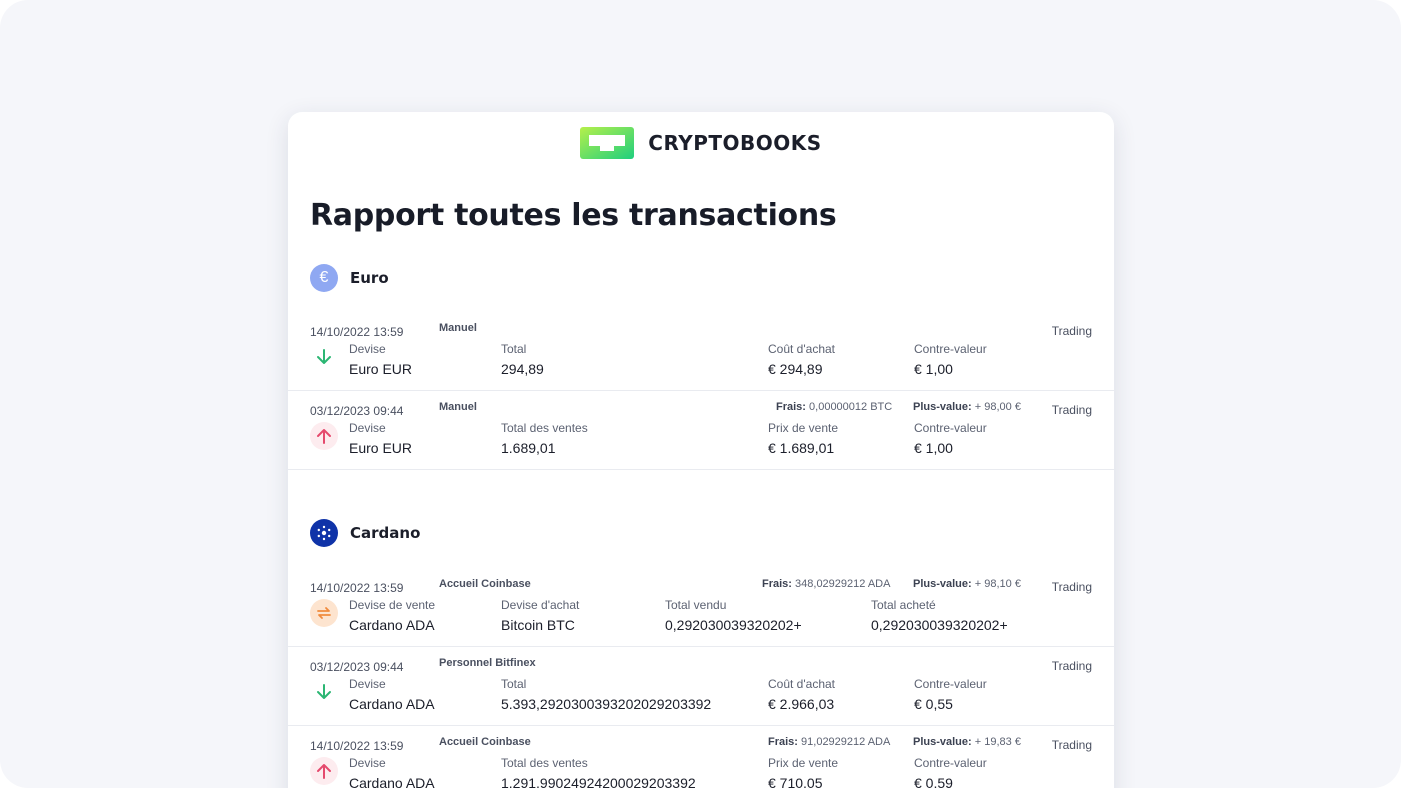  Describe the element at coordinates (834, 407) in the screenshot. I see `transaction-fee: Frais: 0,00000012 BTC` at that location.